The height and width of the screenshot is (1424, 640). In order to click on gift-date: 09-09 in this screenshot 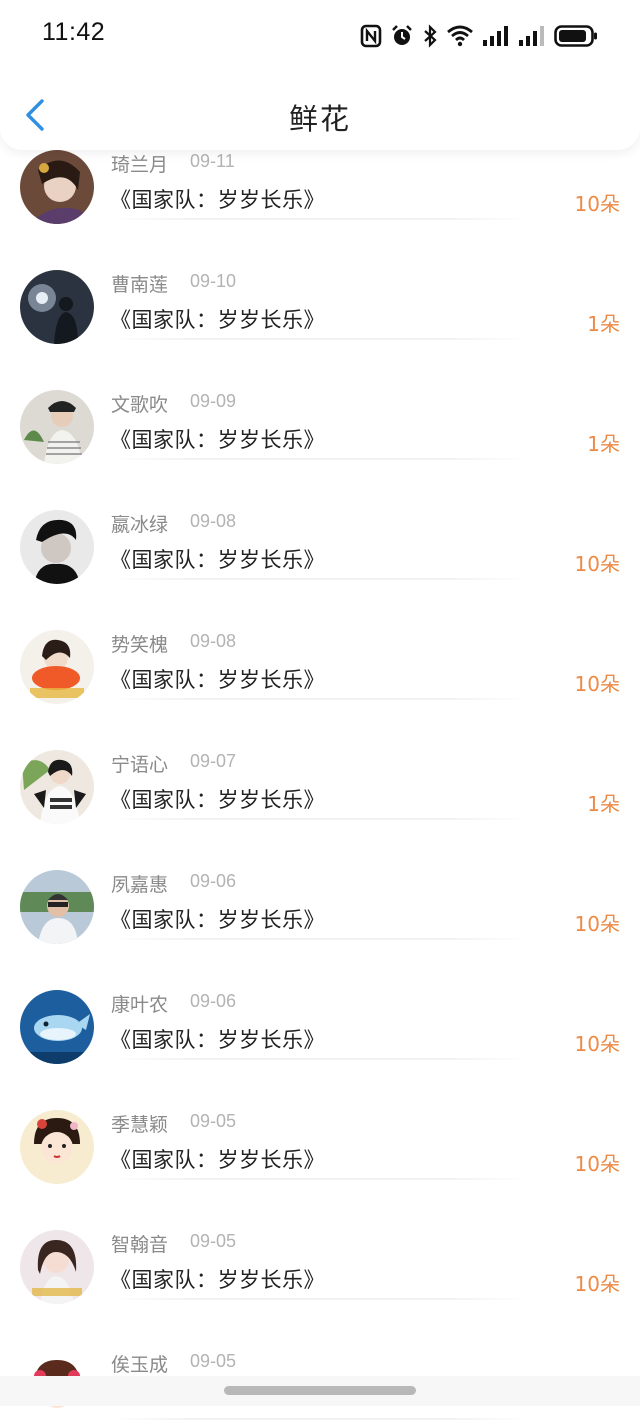, I will do `click(213, 401)`.